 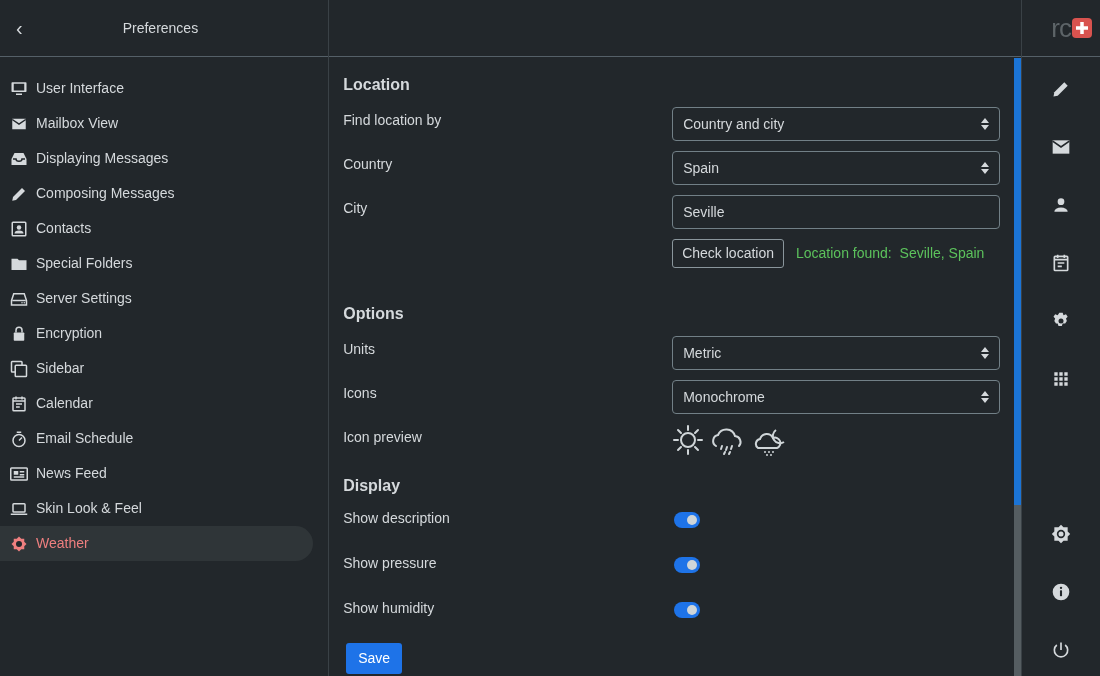 I want to click on sidebar-item: Encryption, so click(x=157, y=333).